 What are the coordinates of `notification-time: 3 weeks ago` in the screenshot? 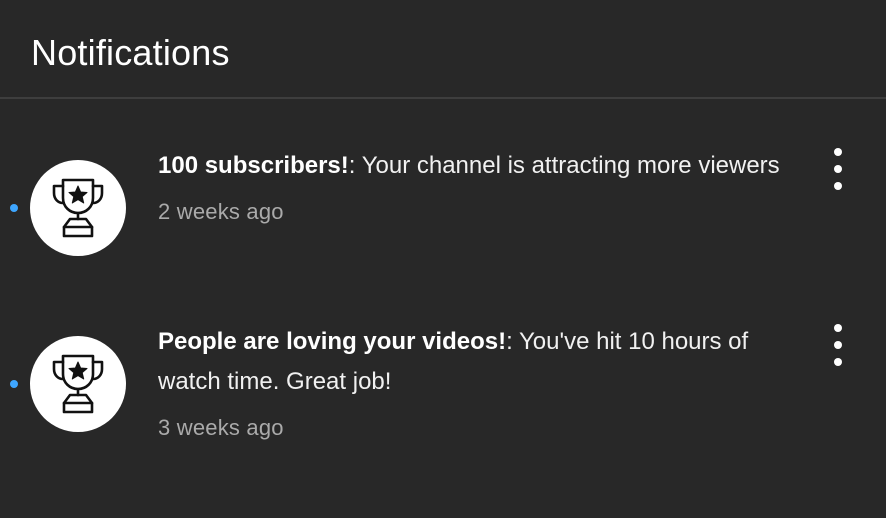 It's located at (221, 427).